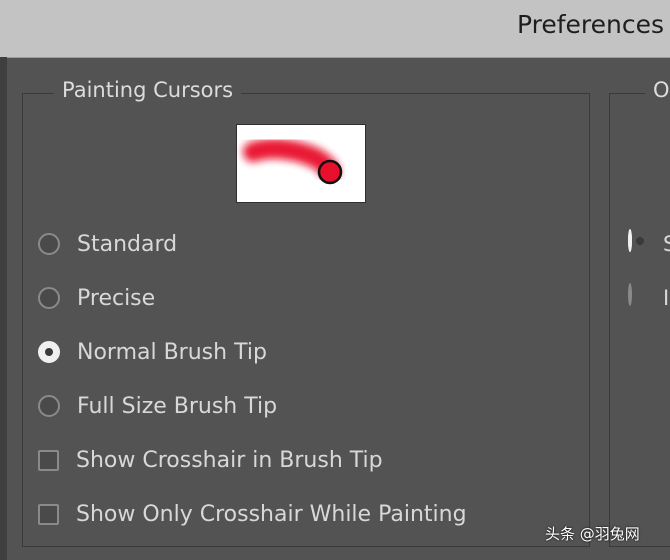 This screenshot has height=560, width=670. I want to click on radio-full-size-brush-tip: Full Size Brush Tip, so click(157, 406).